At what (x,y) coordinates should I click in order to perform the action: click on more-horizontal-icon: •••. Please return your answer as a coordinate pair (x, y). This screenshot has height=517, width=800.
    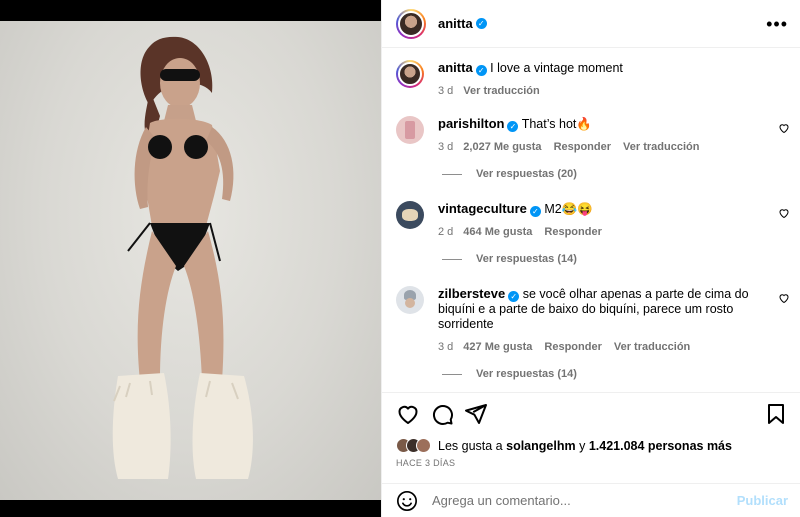
    Looking at the image, I should click on (777, 24).